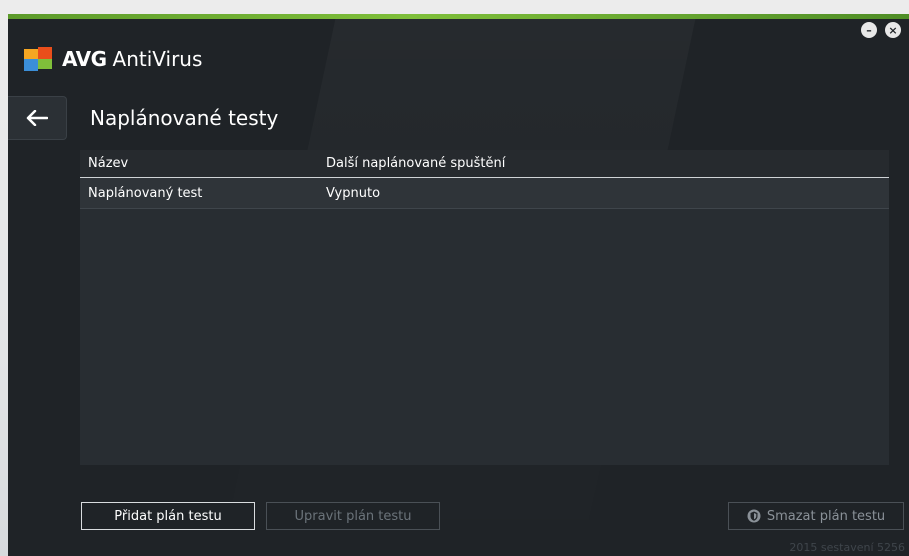 The image size is (909, 556). I want to click on build-info: 2015 sestavení 5256, so click(847, 547).